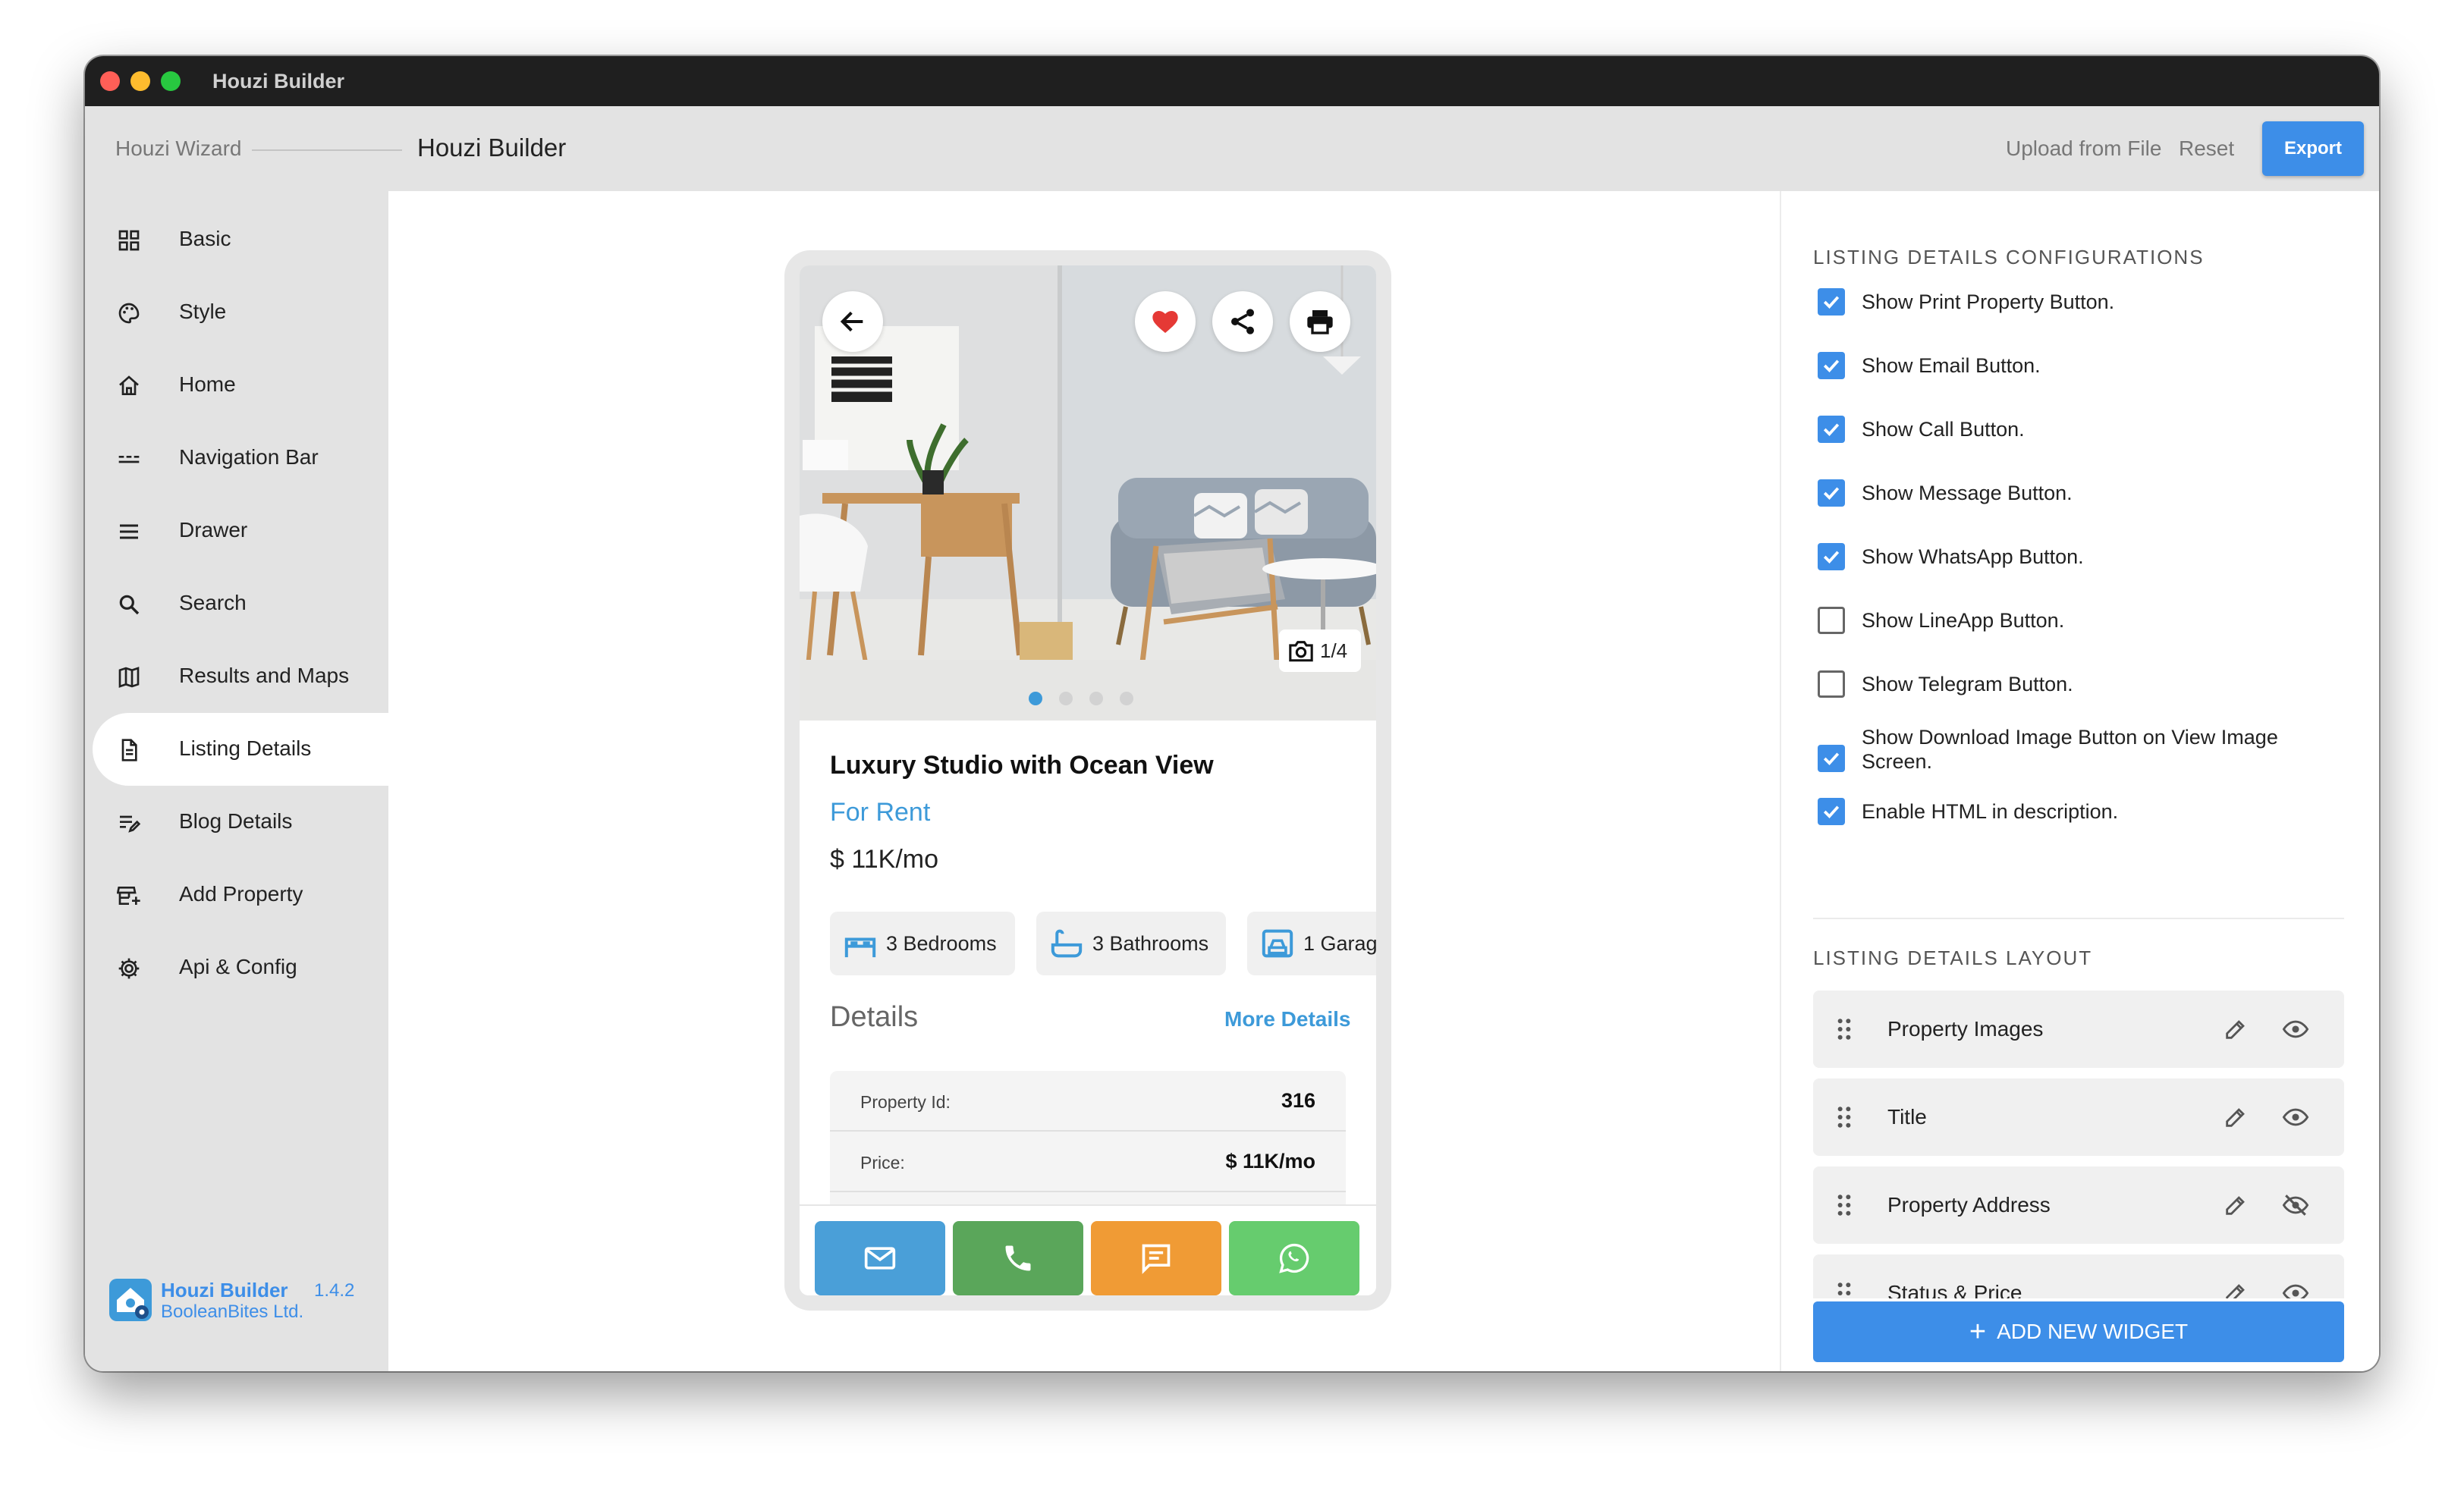 The image size is (2464, 1485). I want to click on layout-widget-row: Title, so click(2078, 1117).